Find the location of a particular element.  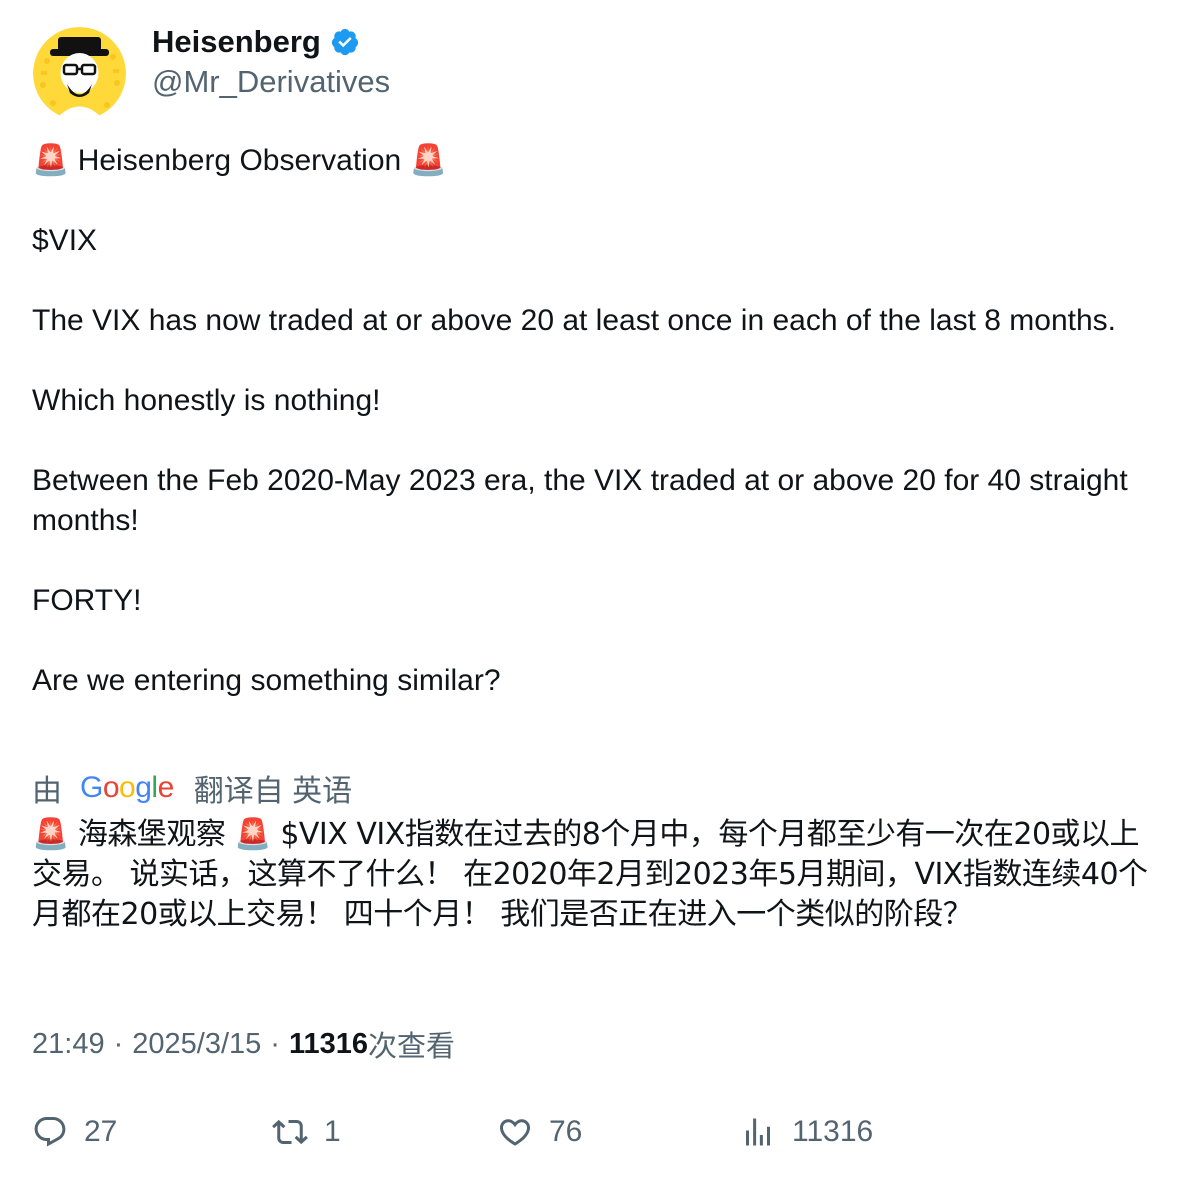

reply-count: 27 is located at coordinates (101, 1131).